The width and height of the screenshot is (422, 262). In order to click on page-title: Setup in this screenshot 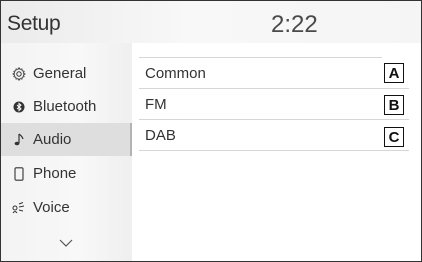, I will do `click(34, 23)`.